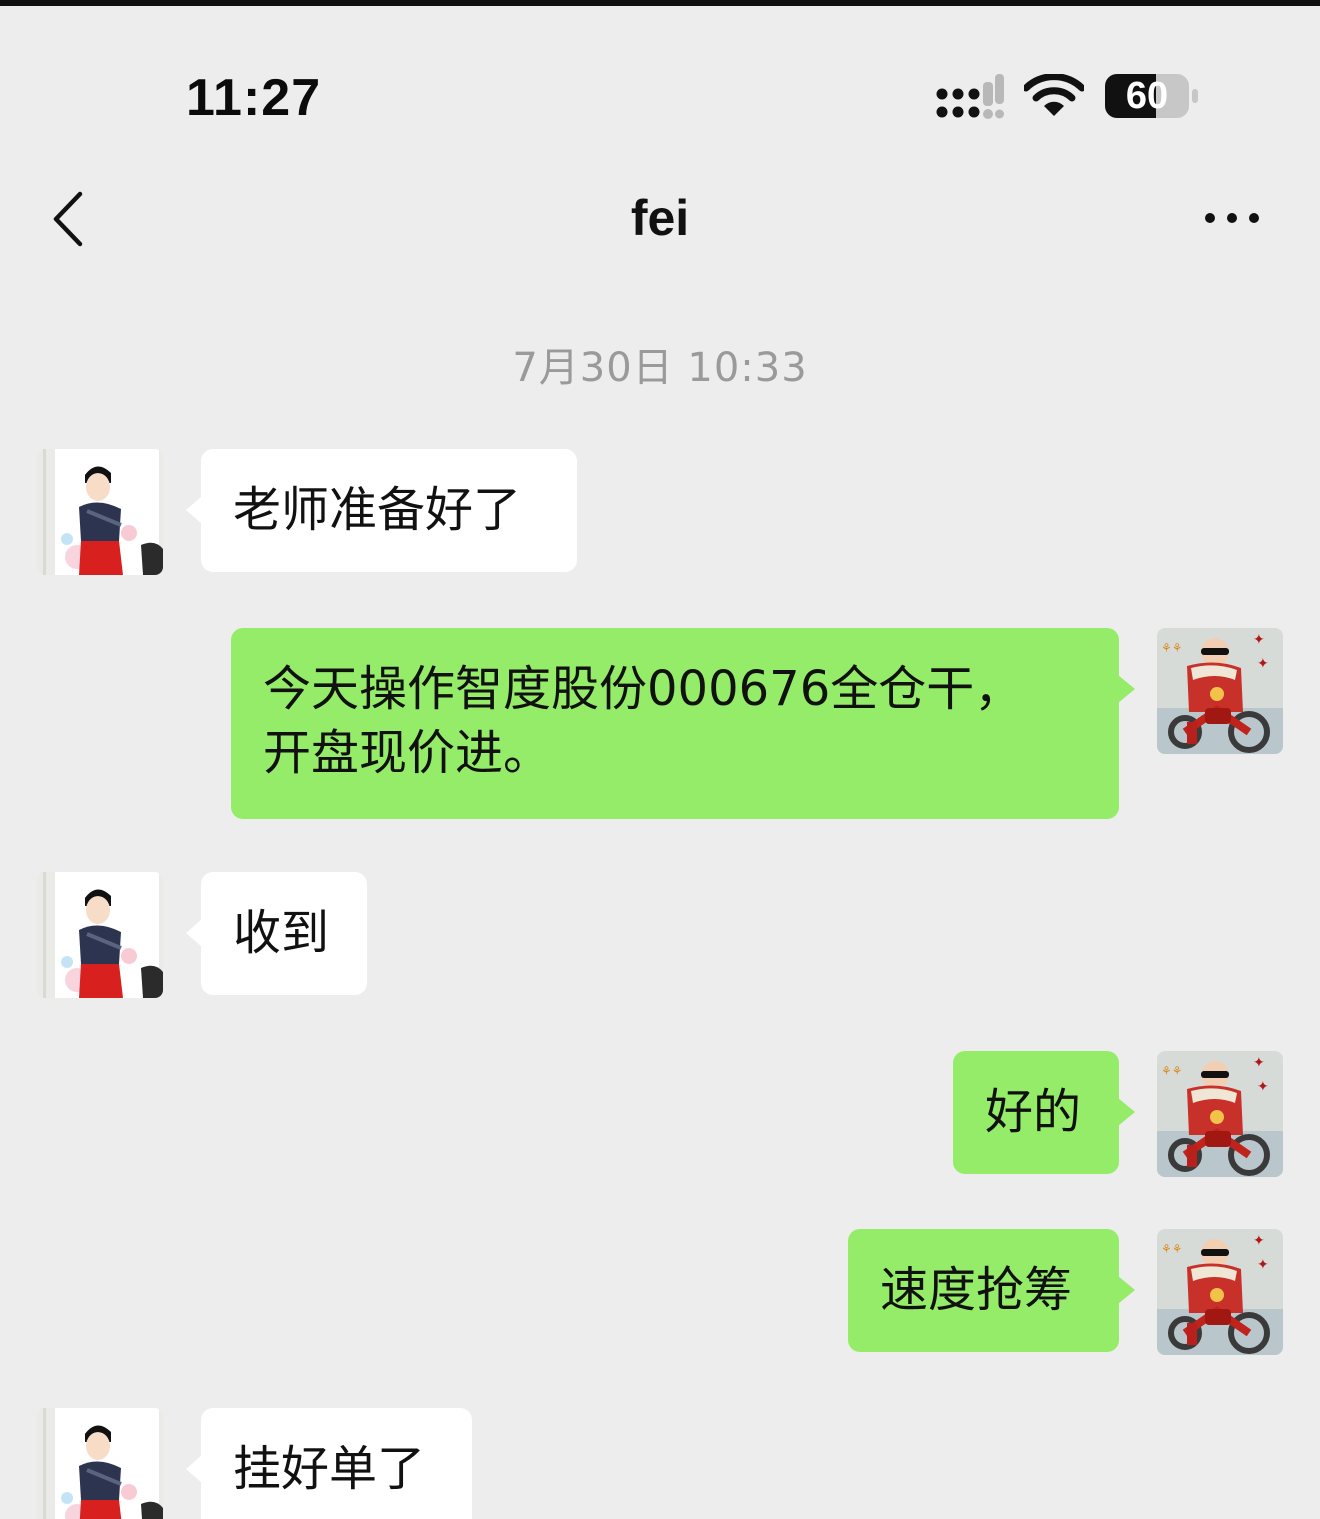 This screenshot has width=1320, height=1519. What do you see at coordinates (377, 510) in the screenshot?
I see `message-text: 老师准备好了` at bounding box center [377, 510].